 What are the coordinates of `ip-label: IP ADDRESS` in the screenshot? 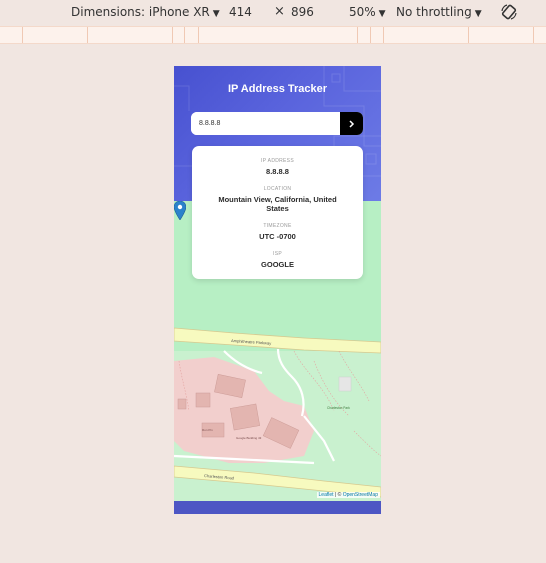 It's located at (277, 161).